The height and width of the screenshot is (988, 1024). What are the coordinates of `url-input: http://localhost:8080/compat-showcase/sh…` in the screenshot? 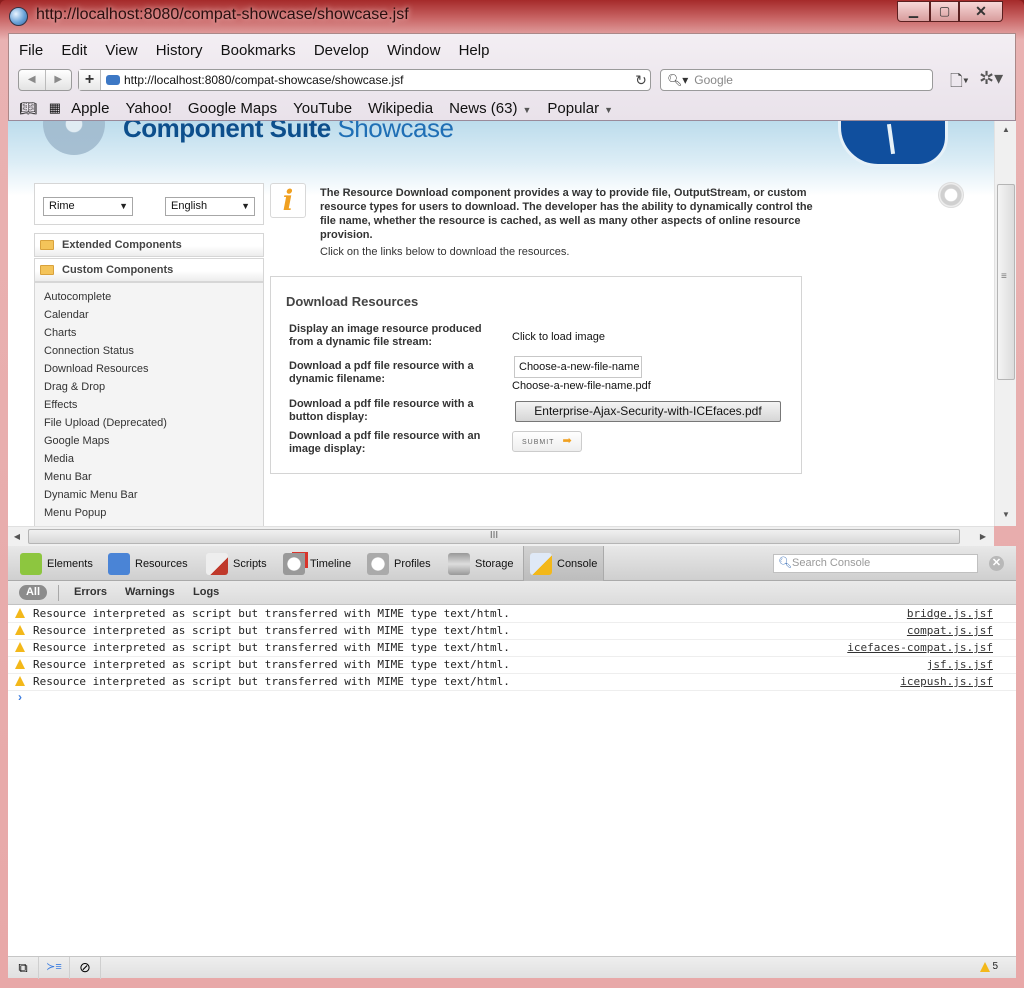 It's located at (378, 80).